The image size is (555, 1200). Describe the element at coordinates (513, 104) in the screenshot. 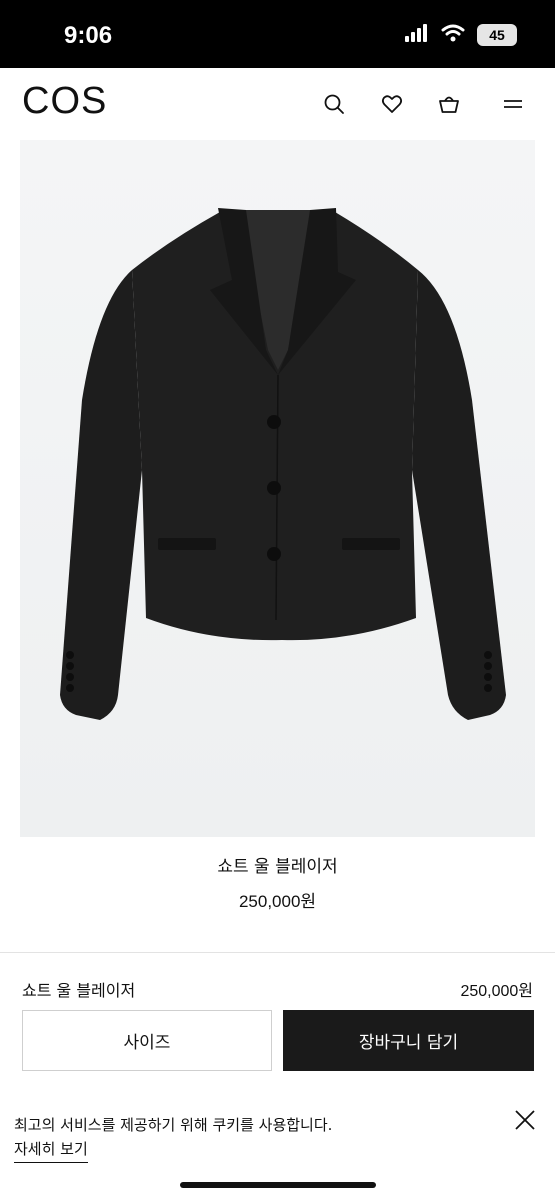

I see `menu-icon` at that location.